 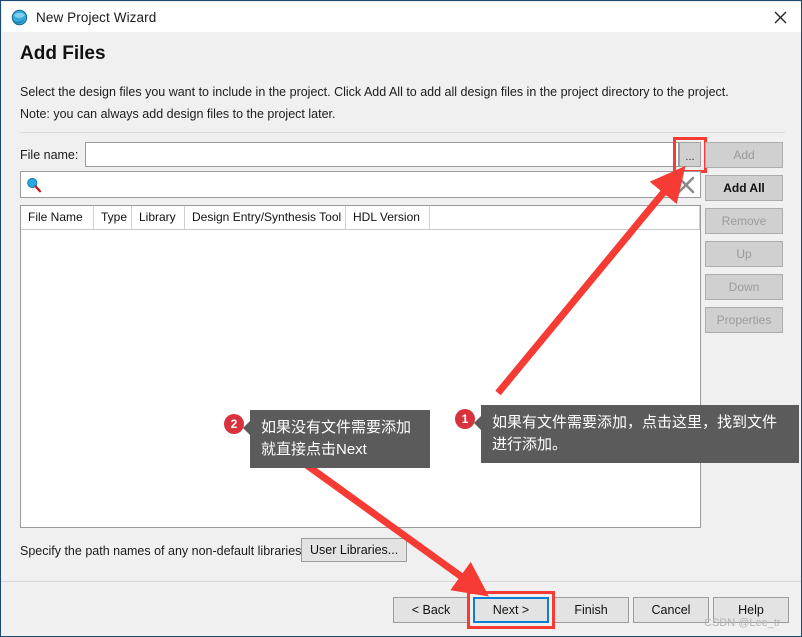 What do you see at coordinates (686, 185) in the screenshot?
I see `clear-x-icon` at bounding box center [686, 185].